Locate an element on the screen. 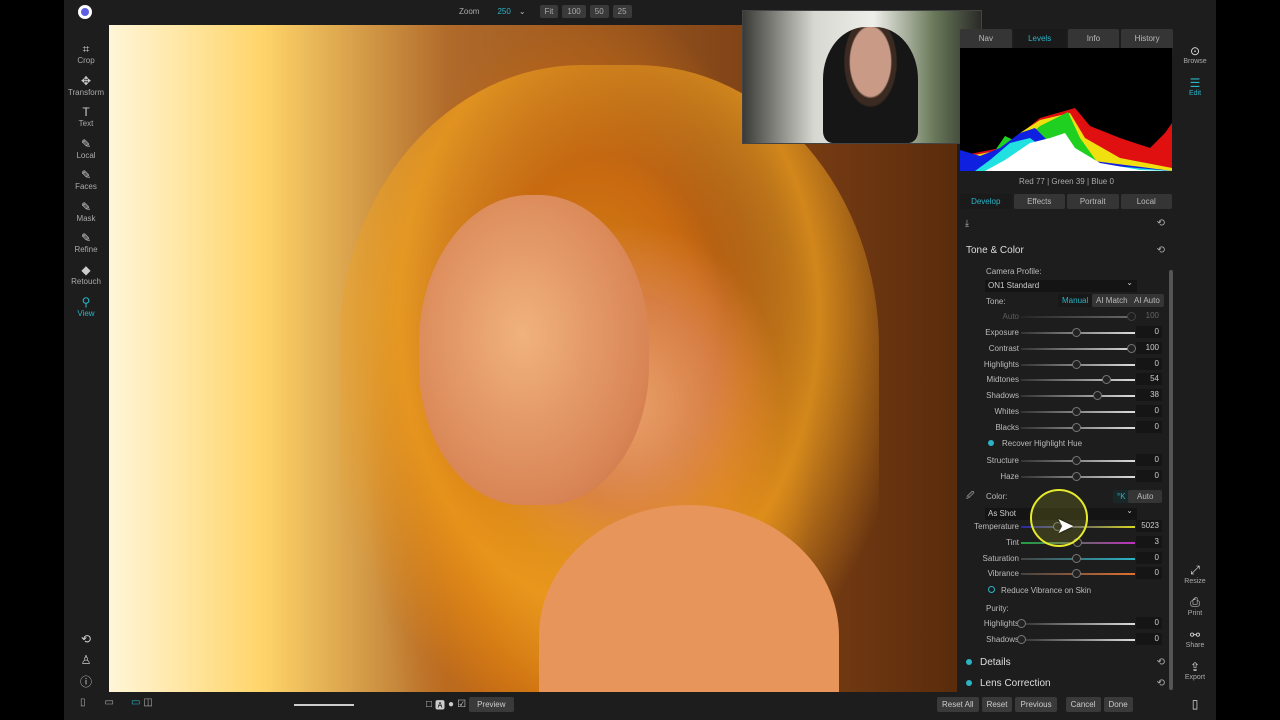 Image resolution: width=1280 pixels, height=720 pixels. user-icon: ♙ is located at coordinates (86, 660).